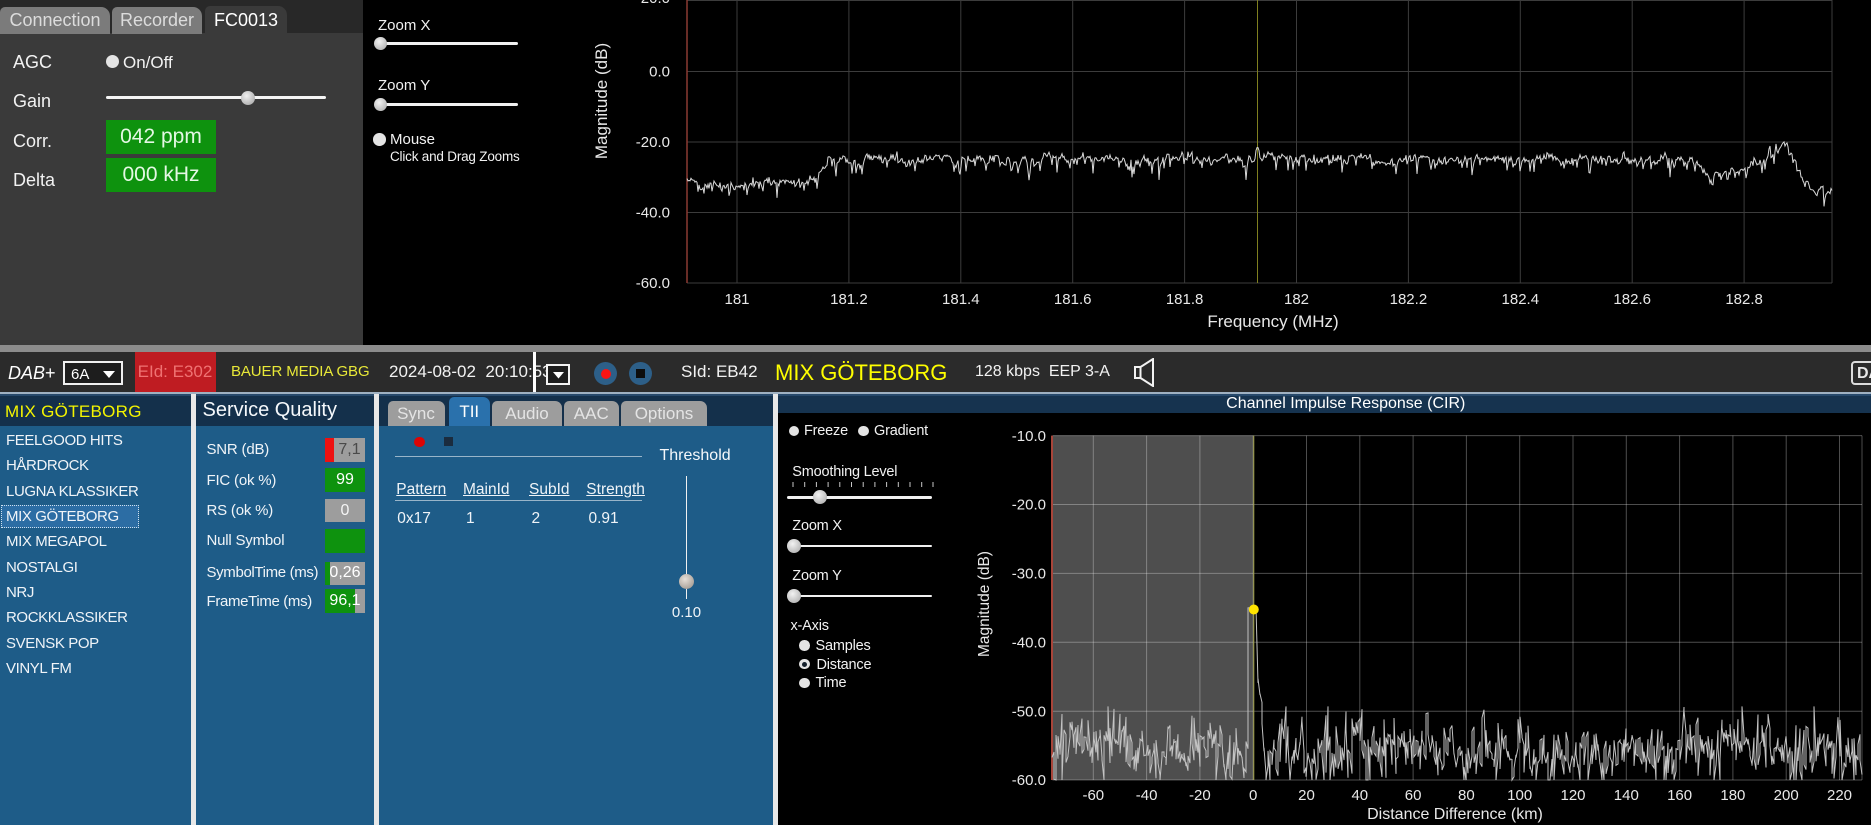 The width and height of the screenshot is (1871, 825). Describe the element at coordinates (1519, 795) in the screenshot. I see `svg-text: 100` at that location.